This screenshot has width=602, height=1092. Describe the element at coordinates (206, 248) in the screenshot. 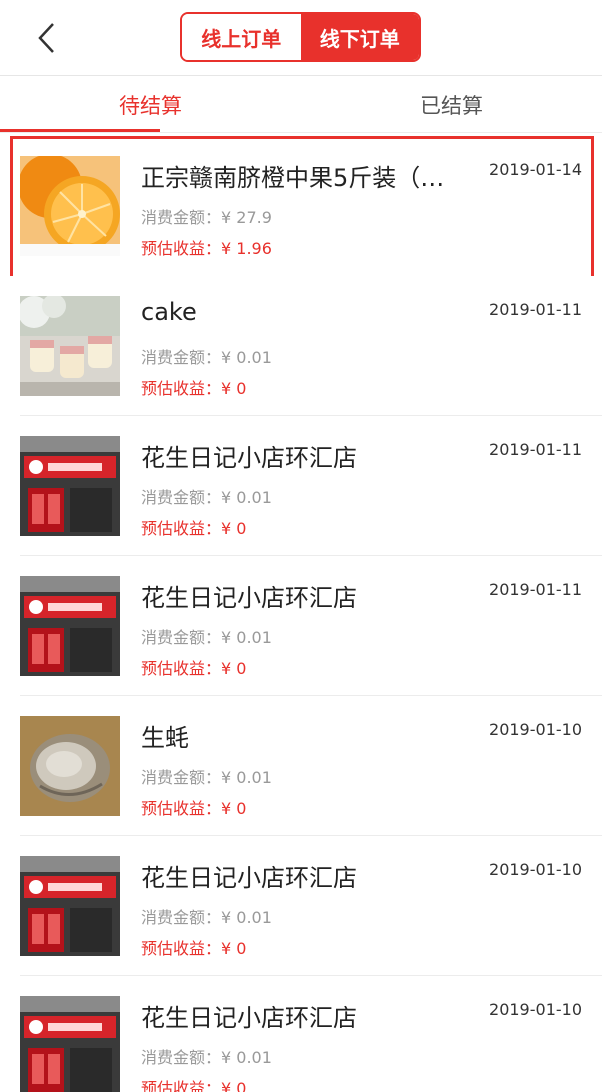

I see `order-estimated-earnings: 预估收益：¥ 1.96` at that location.